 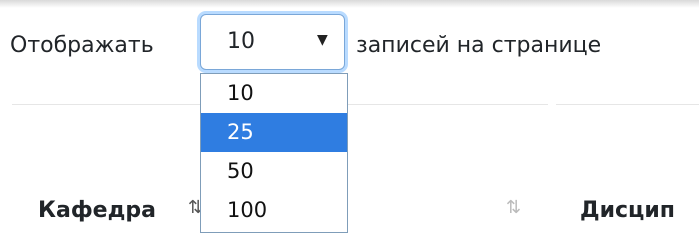 I want to click on length-label-suffix: записей на странице, so click(x=479, y=45).